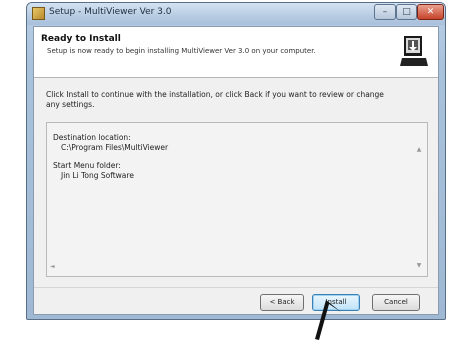 The height and width of the screenshot is (342, 474). I want to click on close-button: ✕, so click(430, 12).